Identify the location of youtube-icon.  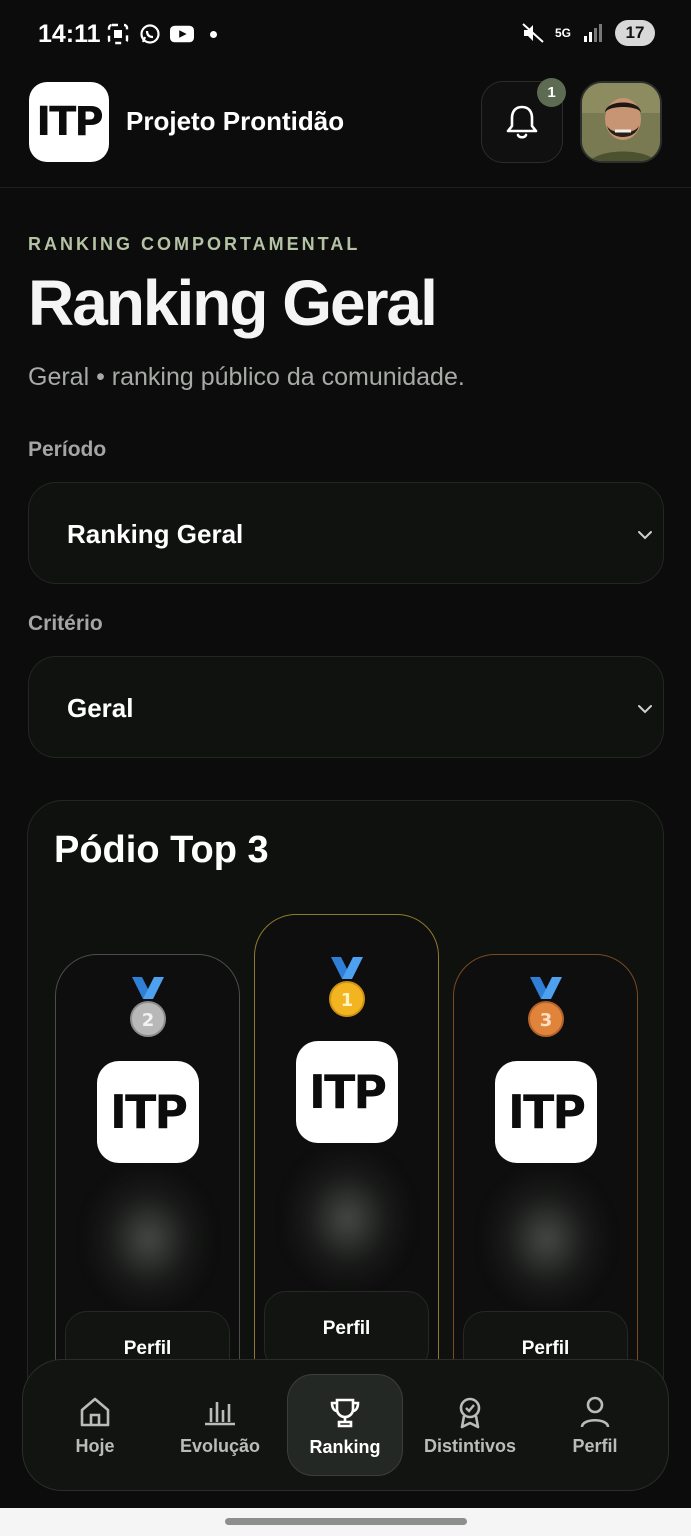
(182, 34).